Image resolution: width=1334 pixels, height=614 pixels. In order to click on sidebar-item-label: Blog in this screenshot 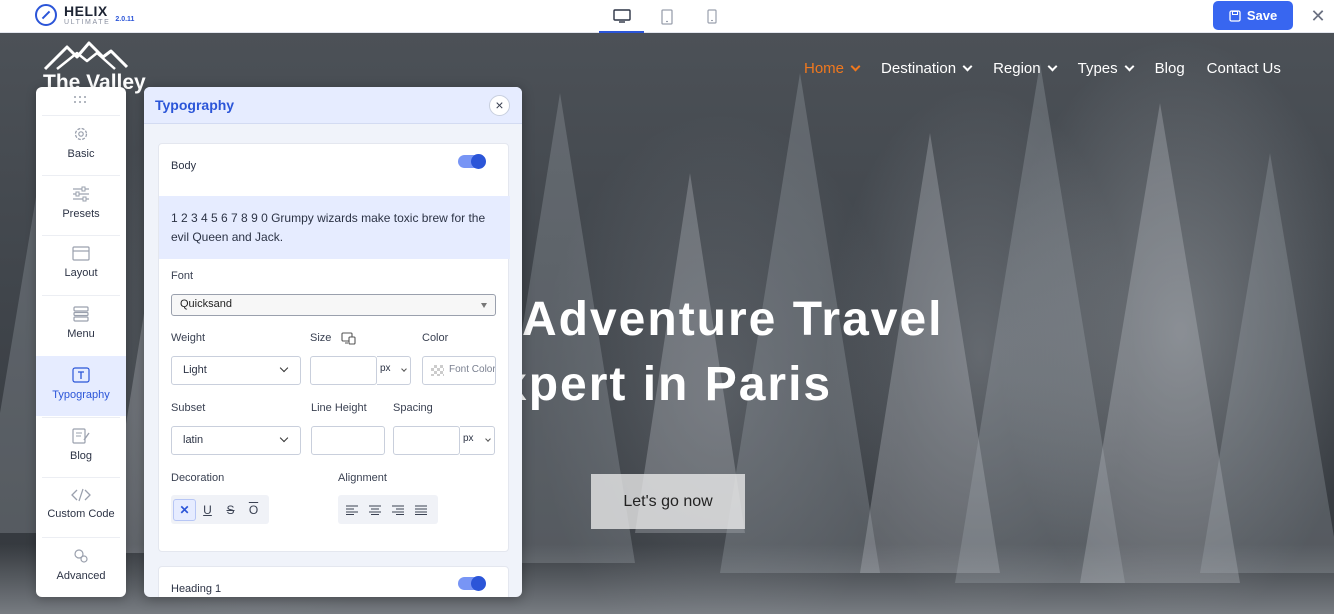, I will do `click(81, 456)`.